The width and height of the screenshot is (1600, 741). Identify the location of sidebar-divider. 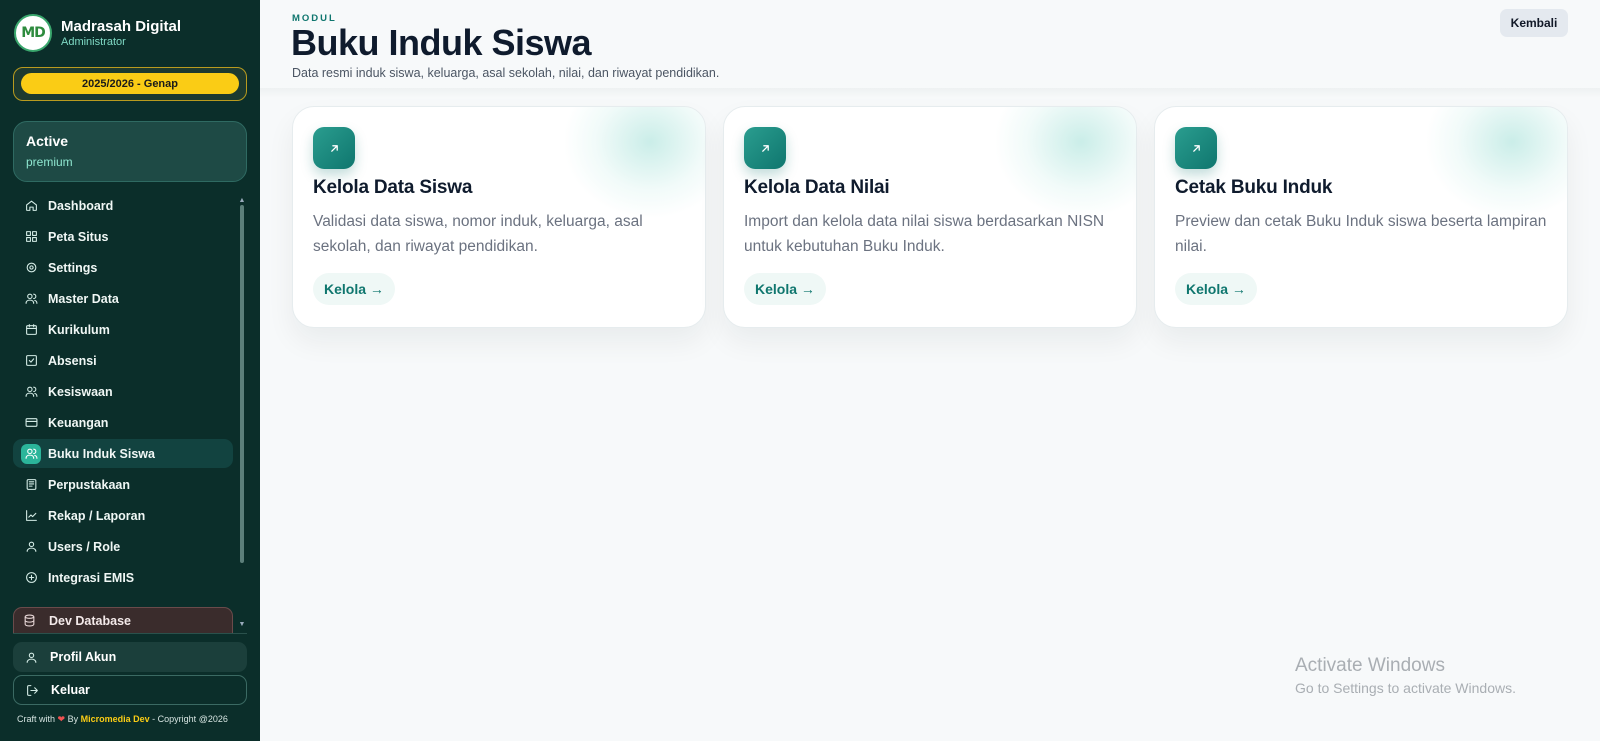
(130, 633).